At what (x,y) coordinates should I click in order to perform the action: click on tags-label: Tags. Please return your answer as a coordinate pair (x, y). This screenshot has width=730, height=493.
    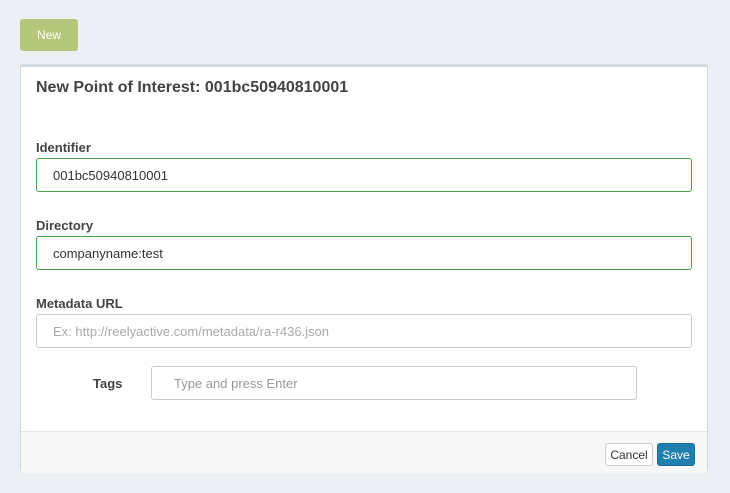
    Looking at the image, I should click on (108, 383).